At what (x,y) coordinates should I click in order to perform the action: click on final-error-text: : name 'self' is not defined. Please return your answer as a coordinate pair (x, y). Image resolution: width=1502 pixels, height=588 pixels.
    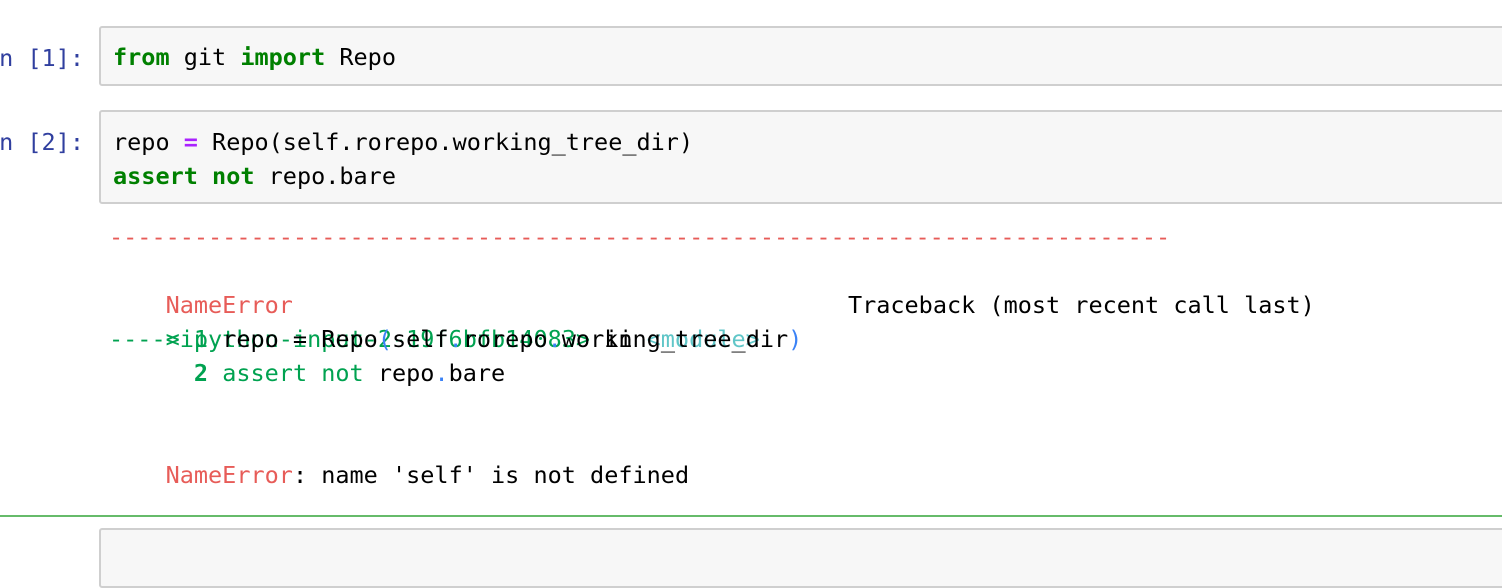
    Looking at the image, I should click on (491, 475).